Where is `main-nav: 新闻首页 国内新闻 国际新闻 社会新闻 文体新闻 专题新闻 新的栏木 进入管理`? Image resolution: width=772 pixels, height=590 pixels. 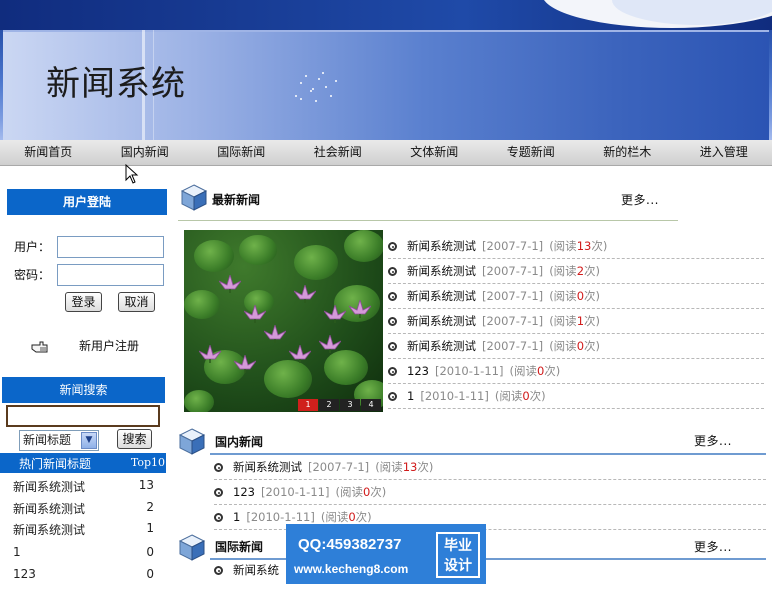
main-nav: 新闻首页 国内新闻 国际新闻 社会新闻 文体新闻 专题新闻 新的栏木 进入管理 is located at coordinates (386, 153).